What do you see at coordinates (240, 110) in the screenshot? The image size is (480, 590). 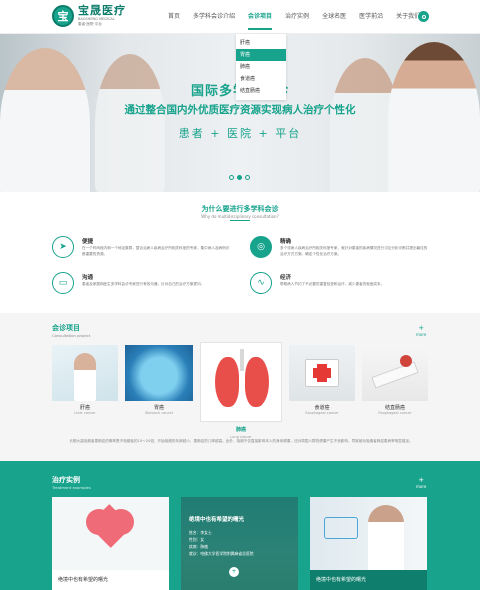 I see `hero-subtitle: 通过整合国内外优质医疗资源实现病人治疗个性化` at bounding box center [240, 110].